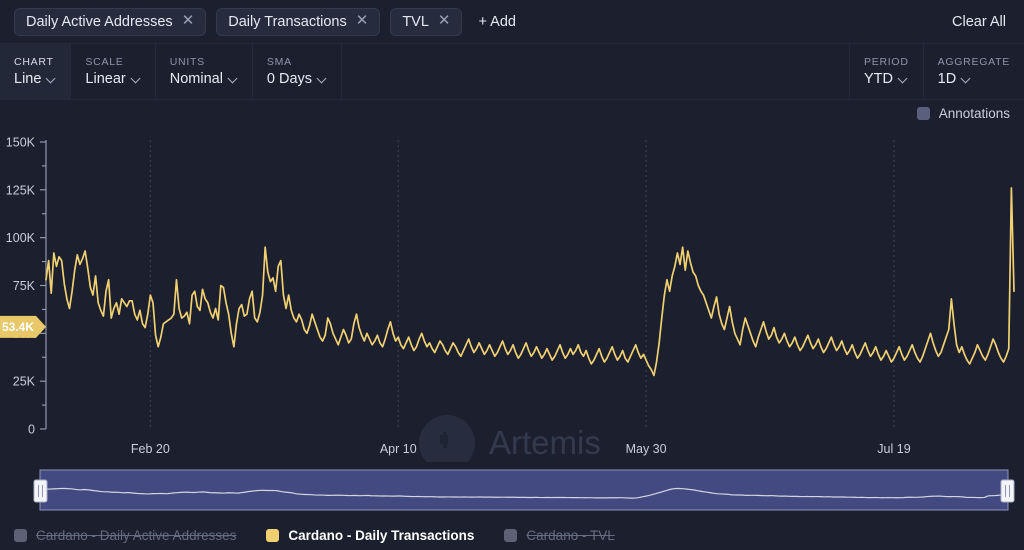 Image resolution: width=1024 pixels, height=550 pixels. I want to click on legend-item-daily-transactions: Cardano - Daily Transactions, so click(370, 535).